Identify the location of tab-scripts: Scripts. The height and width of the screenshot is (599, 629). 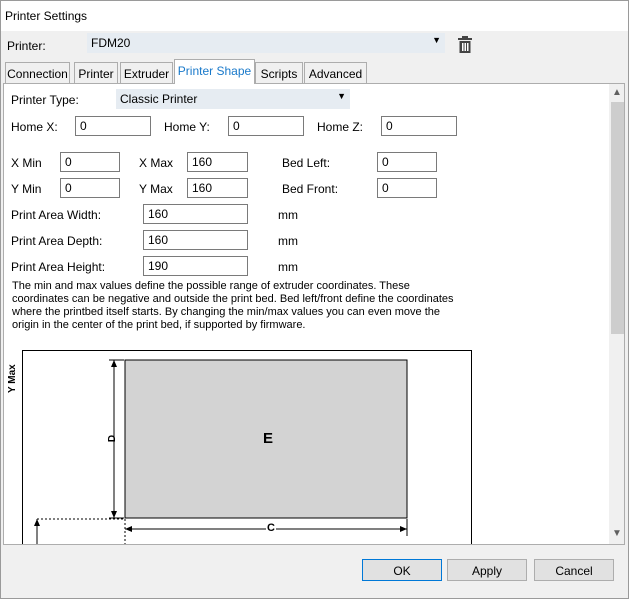
(279, 73).